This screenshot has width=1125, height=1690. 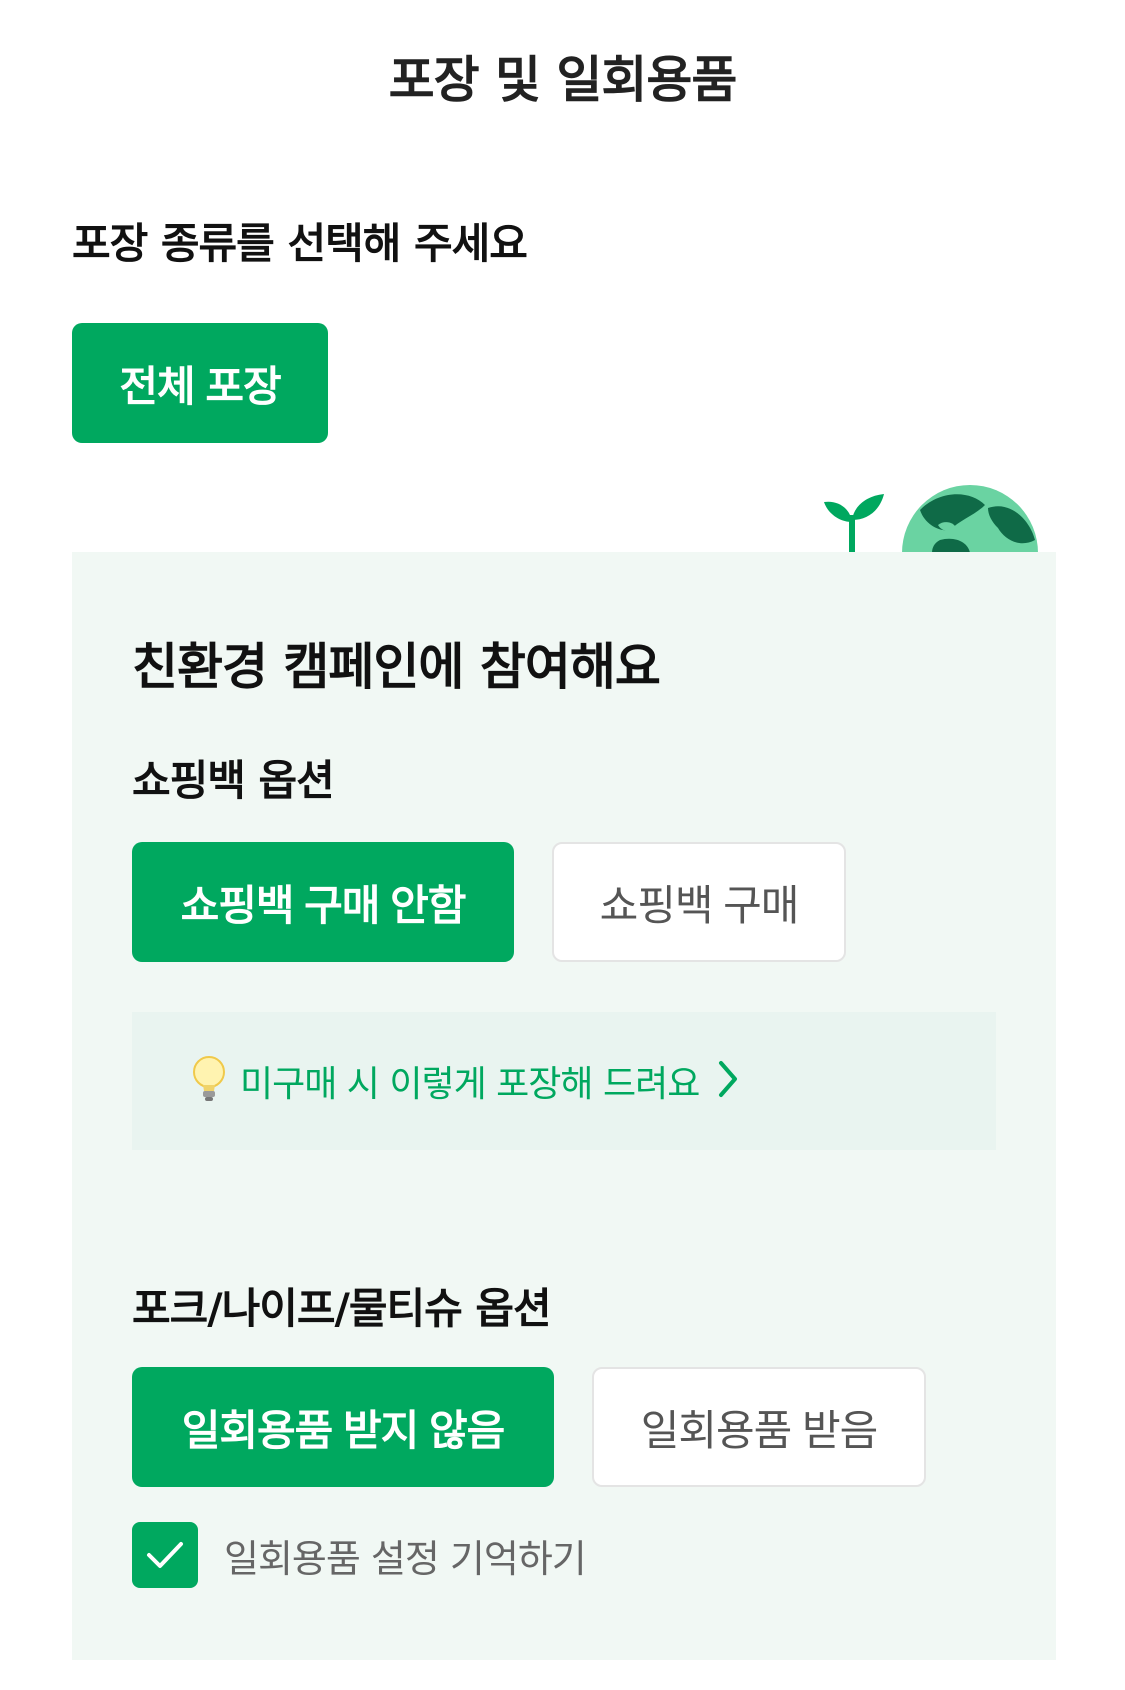 I want to click on eco-illustration, so click(x=935, y=511).